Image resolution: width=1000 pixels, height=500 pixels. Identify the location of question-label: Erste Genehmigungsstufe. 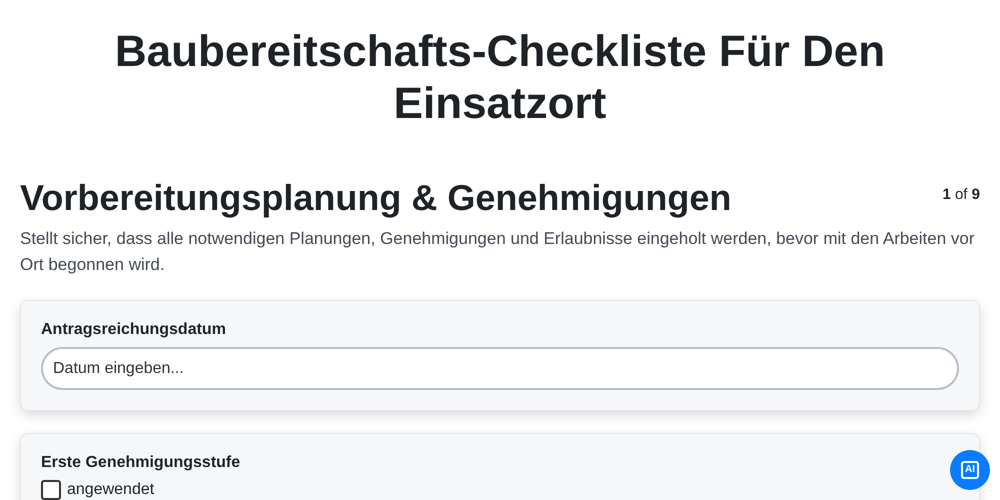
(141, 463).